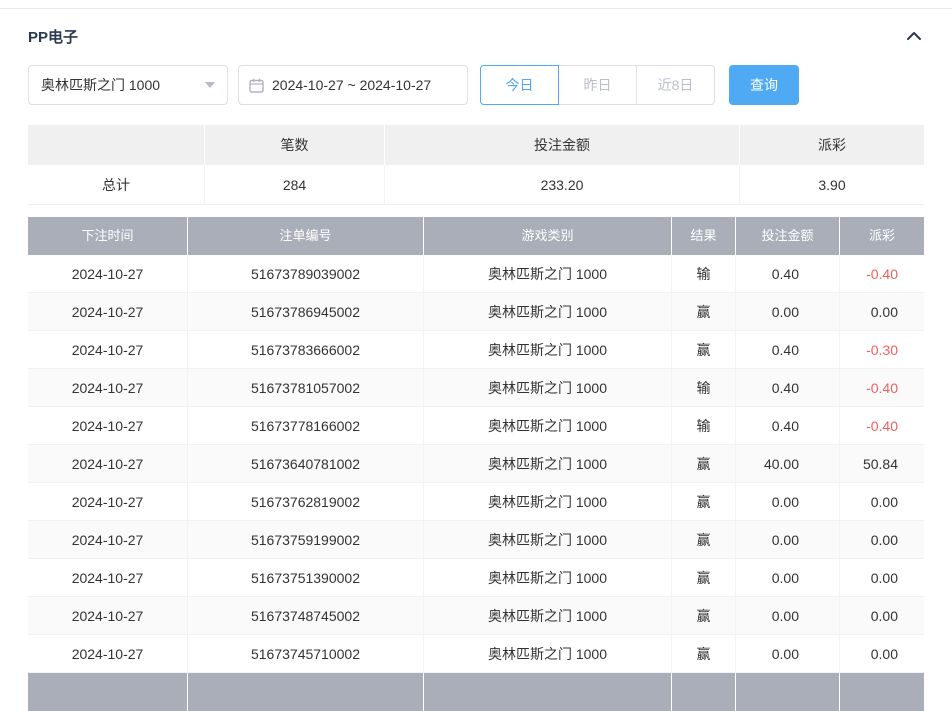 The image size is (952, 711). I want to click on cell-order-id: 51673748745002, so click(306, 615).